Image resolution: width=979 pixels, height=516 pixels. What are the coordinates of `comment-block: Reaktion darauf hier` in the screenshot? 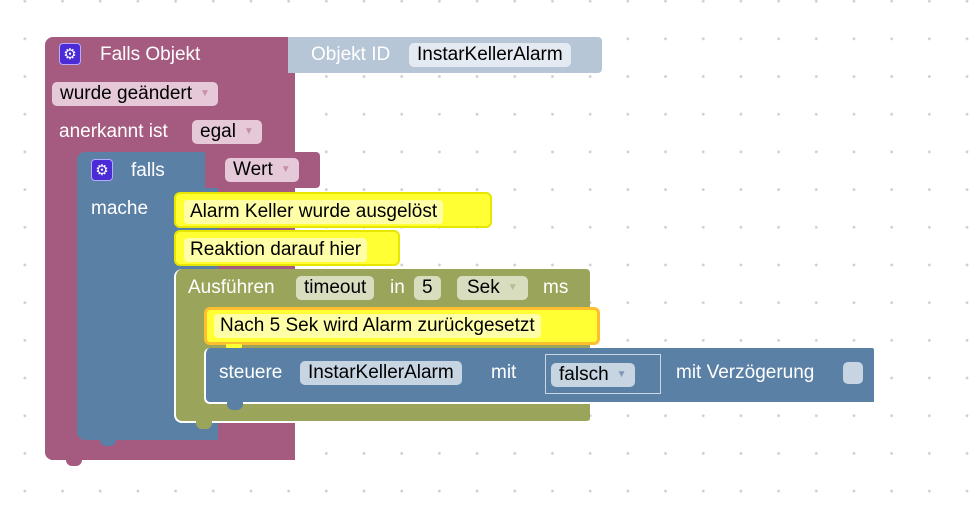 It's located at (287, 248).